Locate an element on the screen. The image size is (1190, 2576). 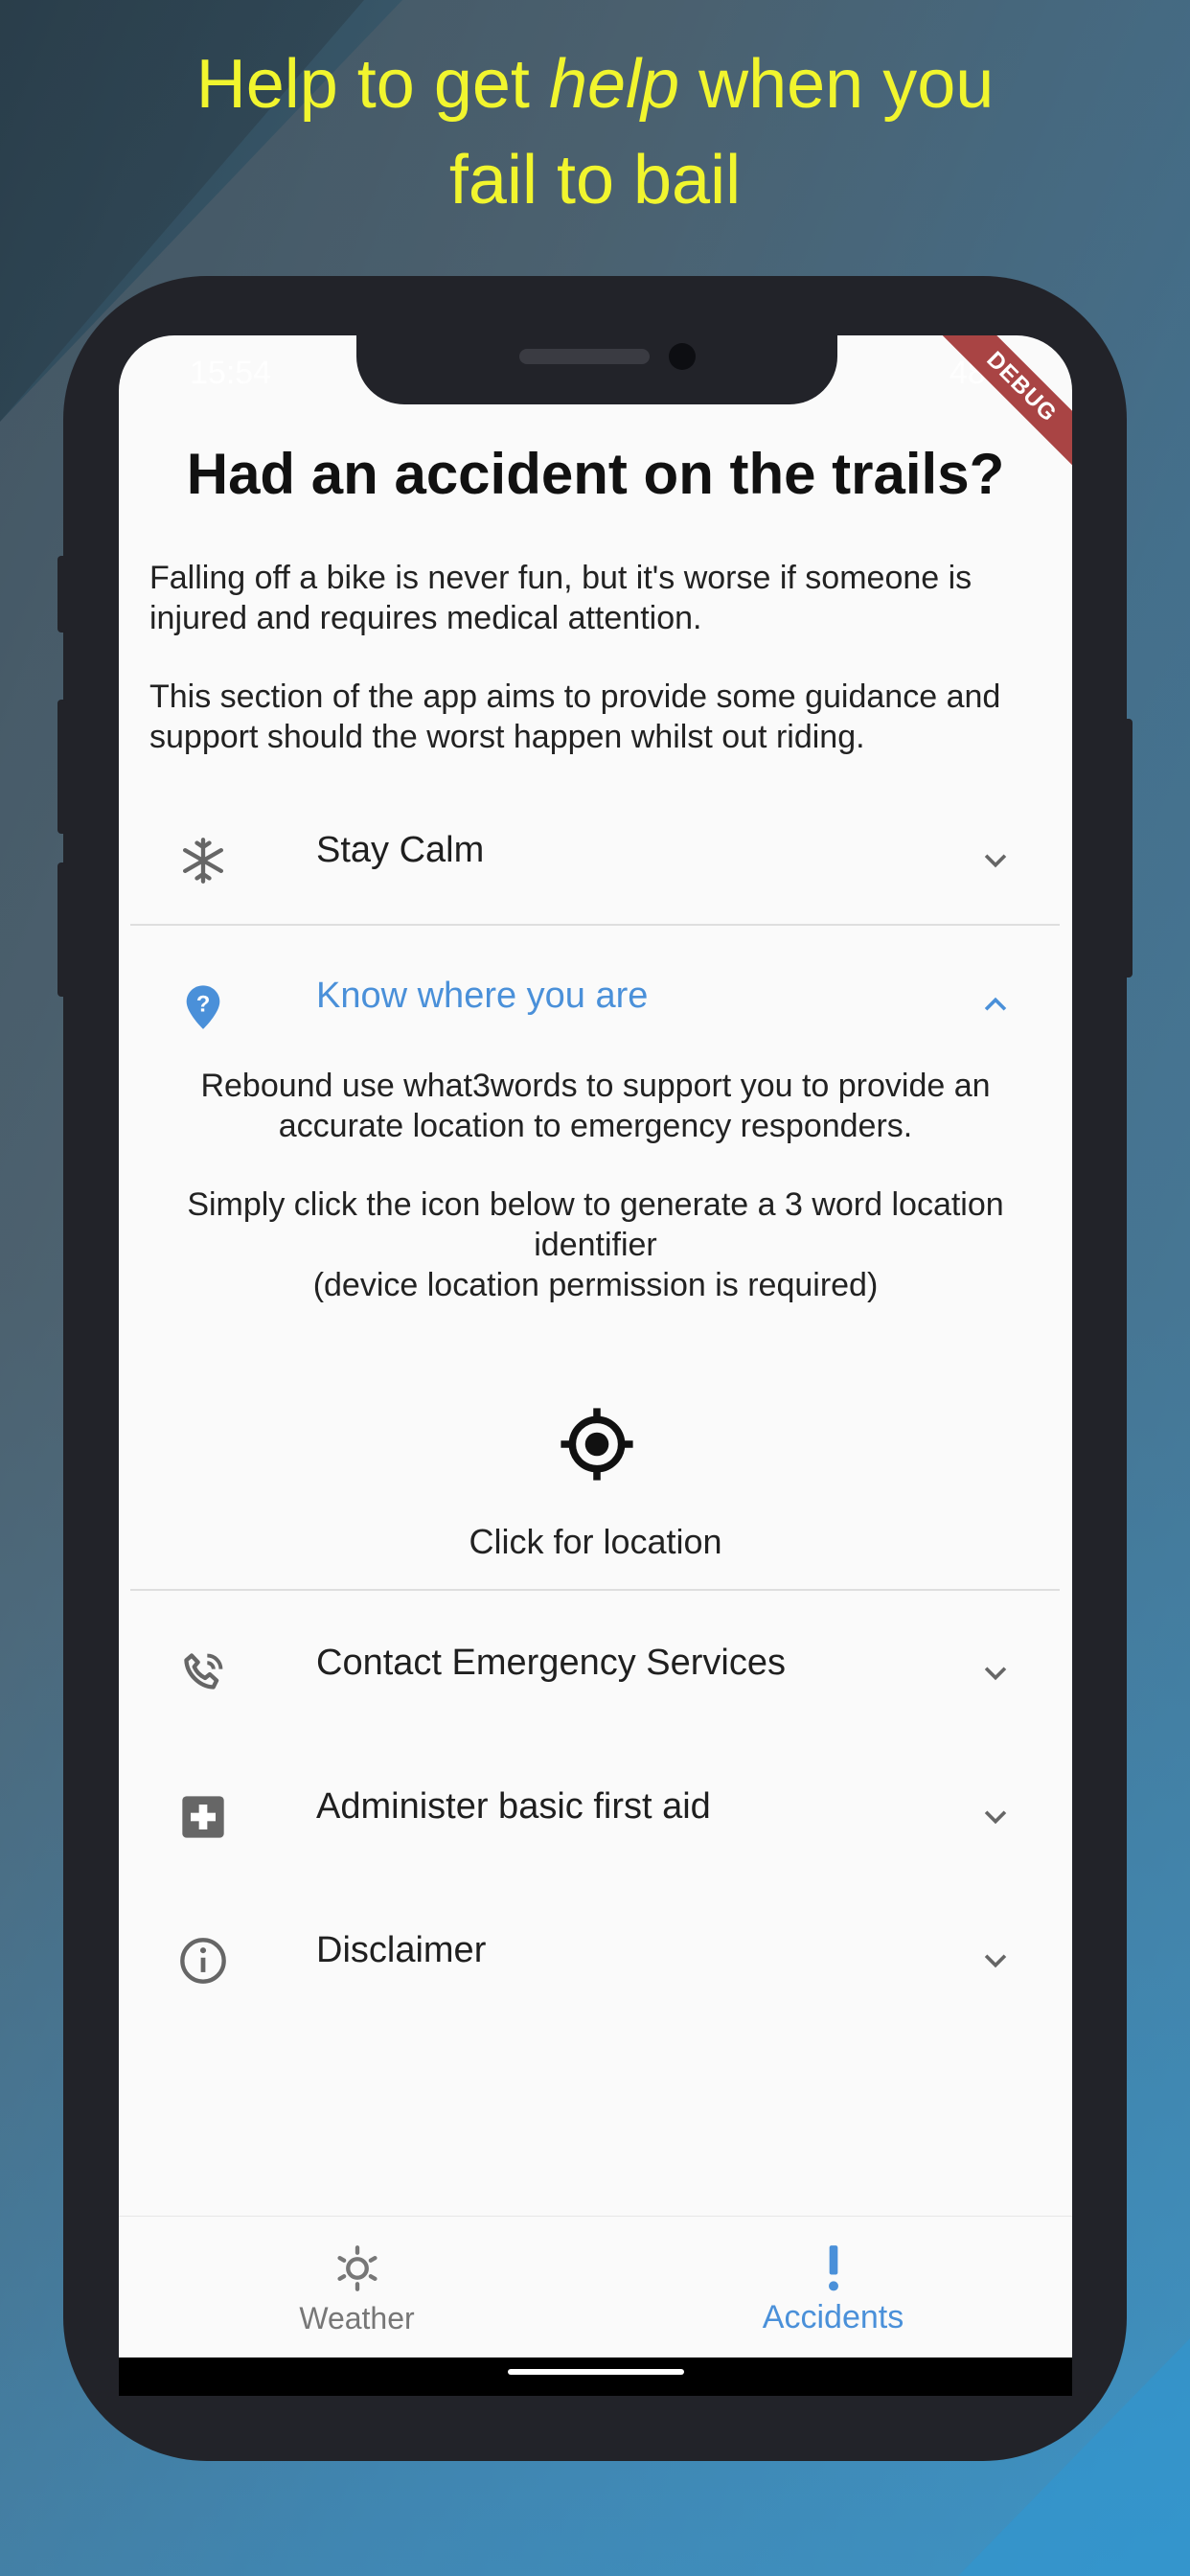
speaker-grille is located at coordinates (585, 356).